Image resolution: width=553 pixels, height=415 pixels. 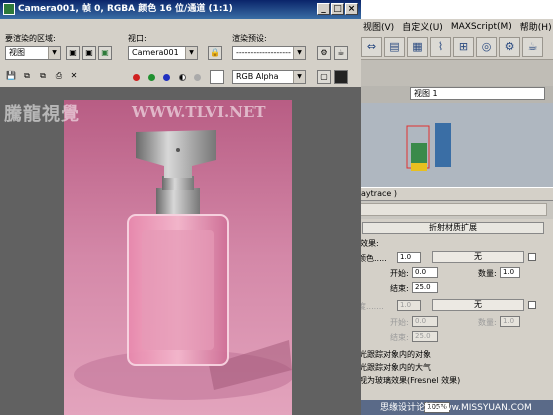 I want to click on refraction-ext-button: 折射材质扩展, so click(x=453, y=228).